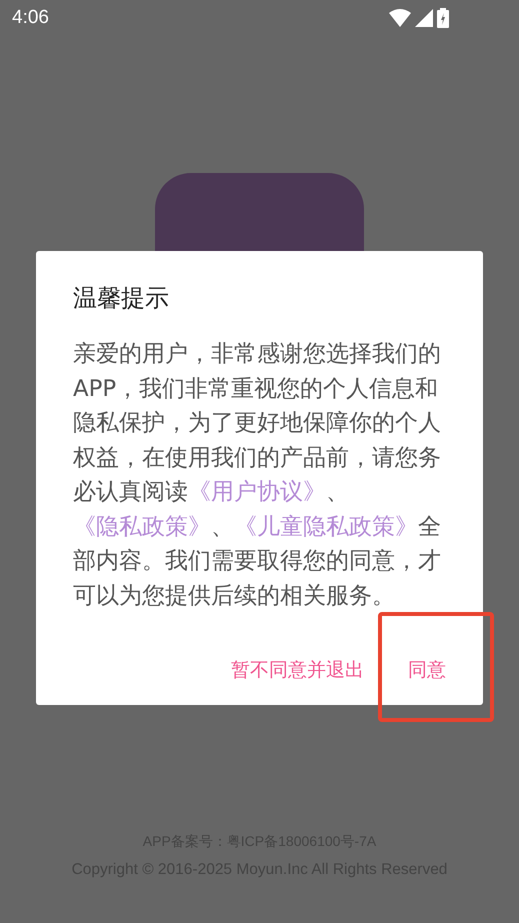 This screenshot has width=519, height=923. What do you see at coordinates (443, 18) in the screenshot?
I see `battery-charging-icon` at bounding box center [443, 18].